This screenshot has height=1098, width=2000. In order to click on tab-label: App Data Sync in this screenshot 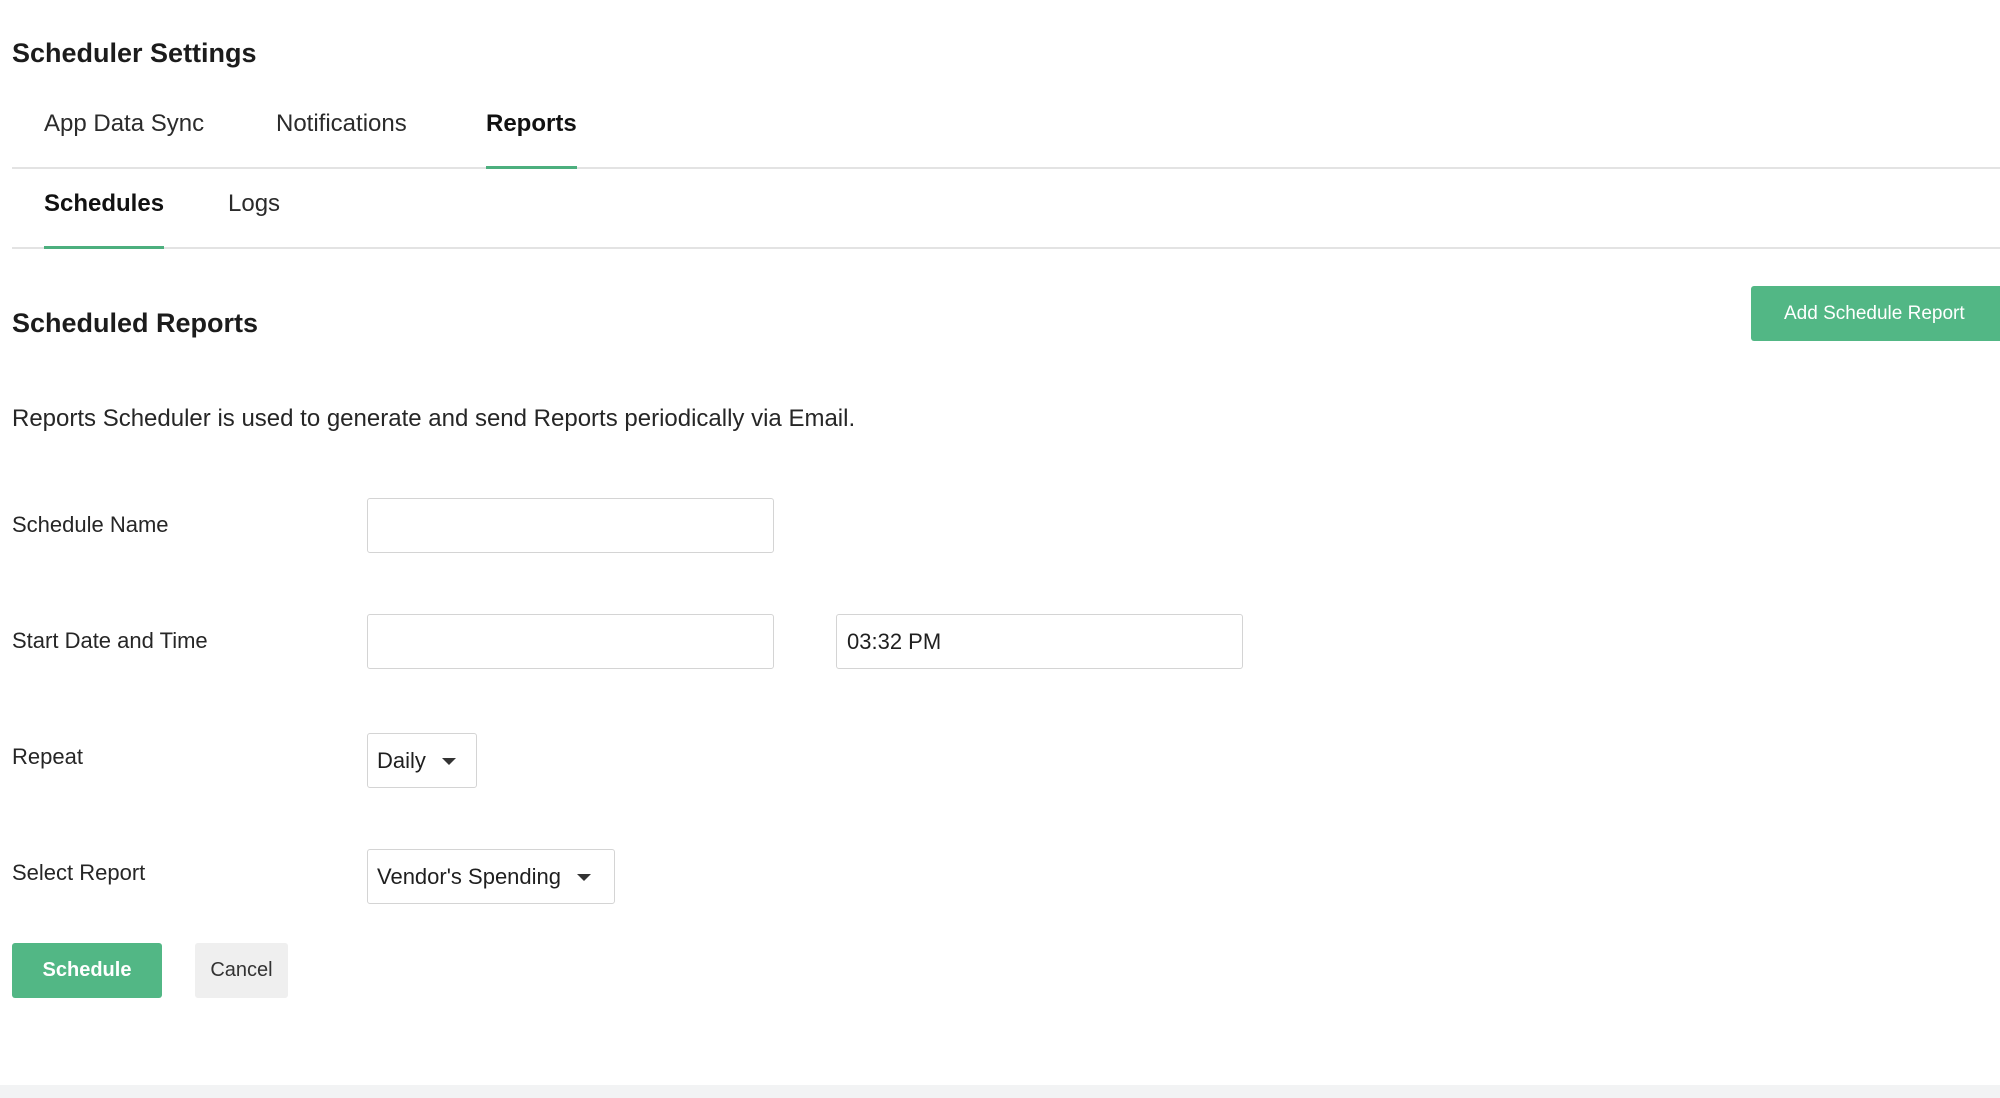, I will do `click(124, 123)`.